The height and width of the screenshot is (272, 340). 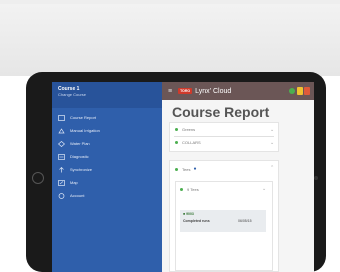 What do you see at coordinates (221, 112) in the screenshot?
I see `page-title: Course Report` at bounding box center [221, 112].